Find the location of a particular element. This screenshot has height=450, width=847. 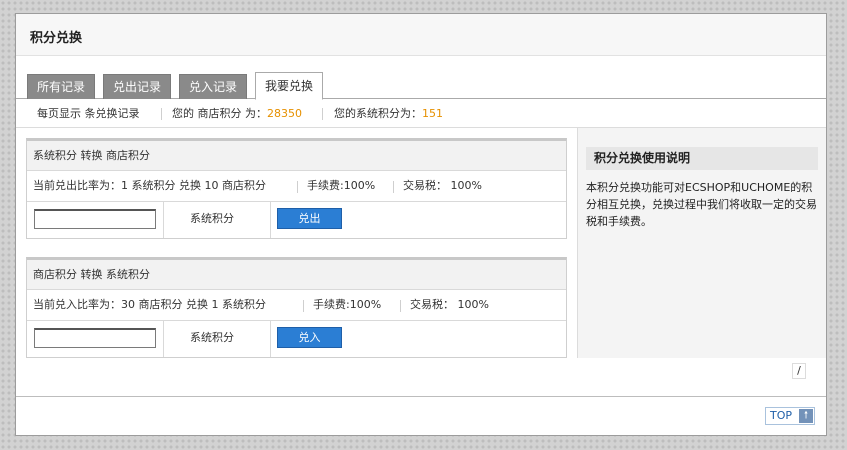

tab-bar: 所有记录 兑出记录 兑入记录 我要兑换 is located at coordinates (421, 86).